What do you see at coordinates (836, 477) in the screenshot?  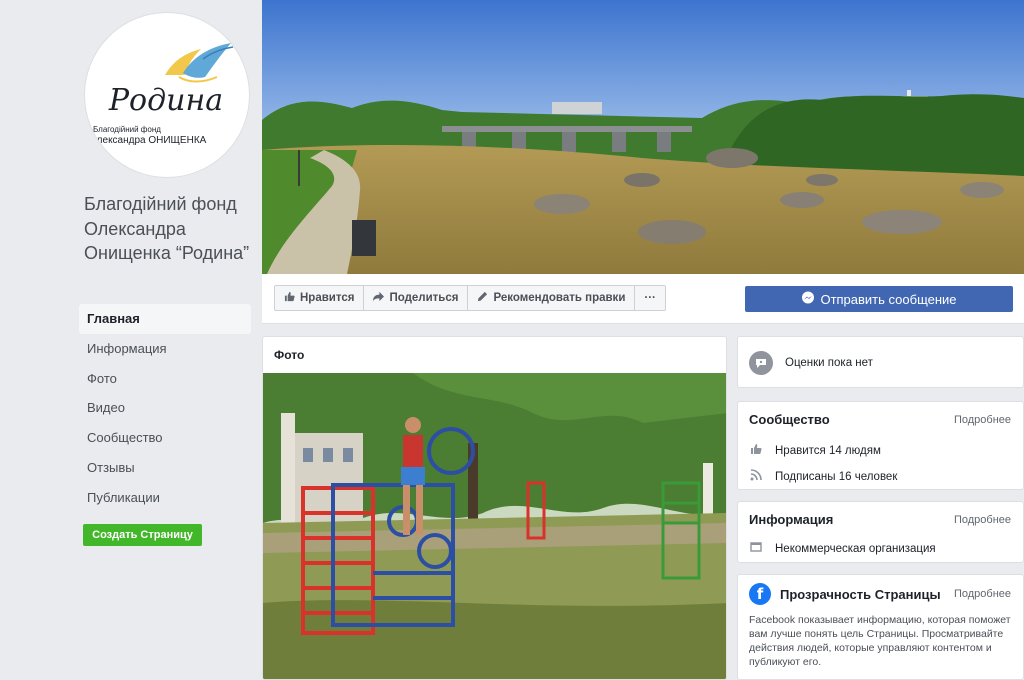 I see `follows-count-text: Подписаны 16 человек` at bounding box center [836, 477].